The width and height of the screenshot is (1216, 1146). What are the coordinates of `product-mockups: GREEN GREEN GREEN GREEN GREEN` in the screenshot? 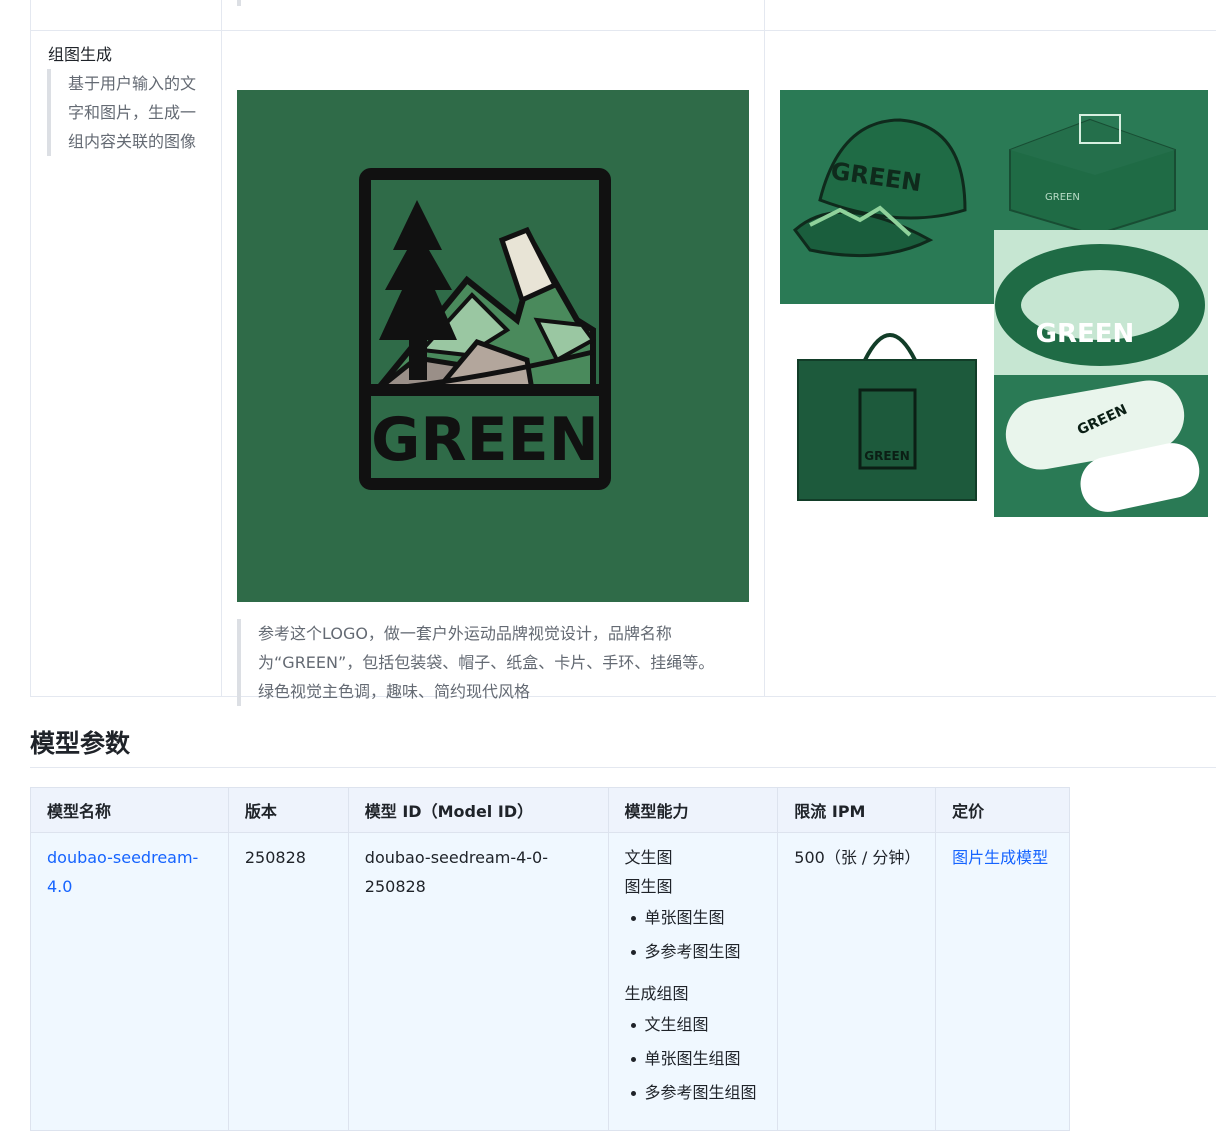 It's located at (994, 303).